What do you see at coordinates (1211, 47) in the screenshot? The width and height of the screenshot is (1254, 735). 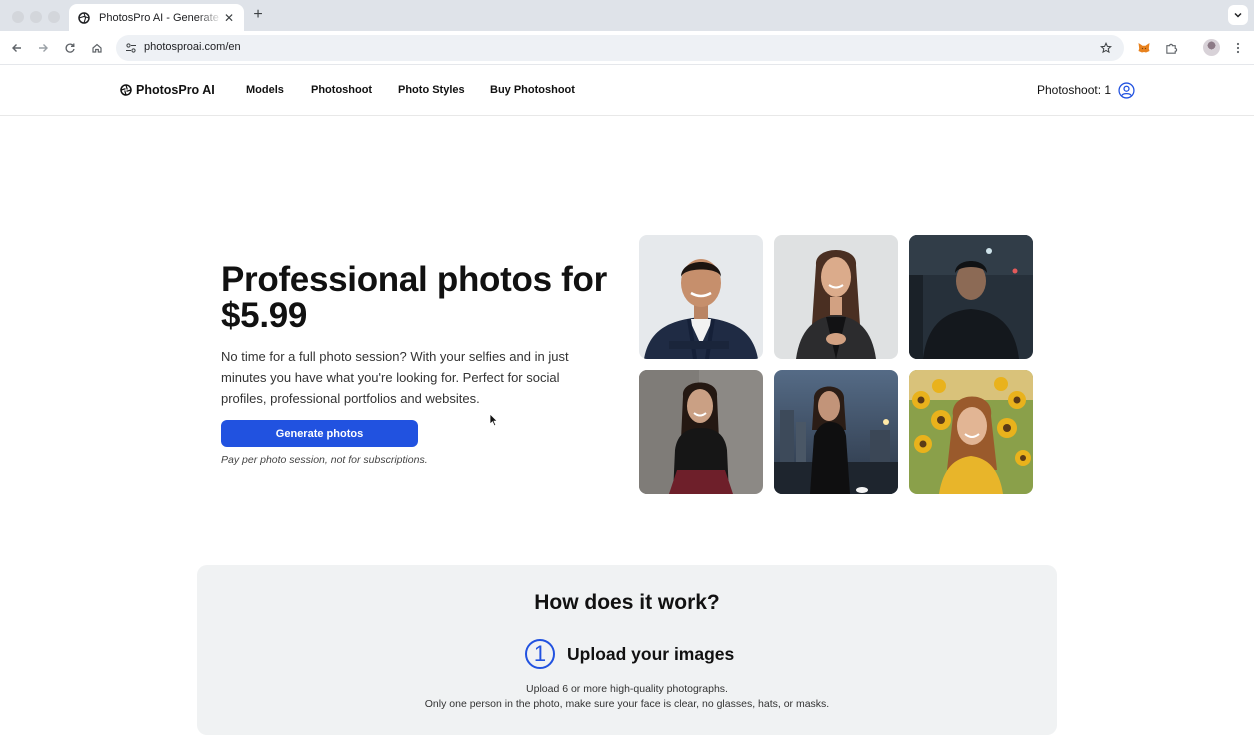 I see `browser-profile-avatar` at bounding box center [1211, 47].